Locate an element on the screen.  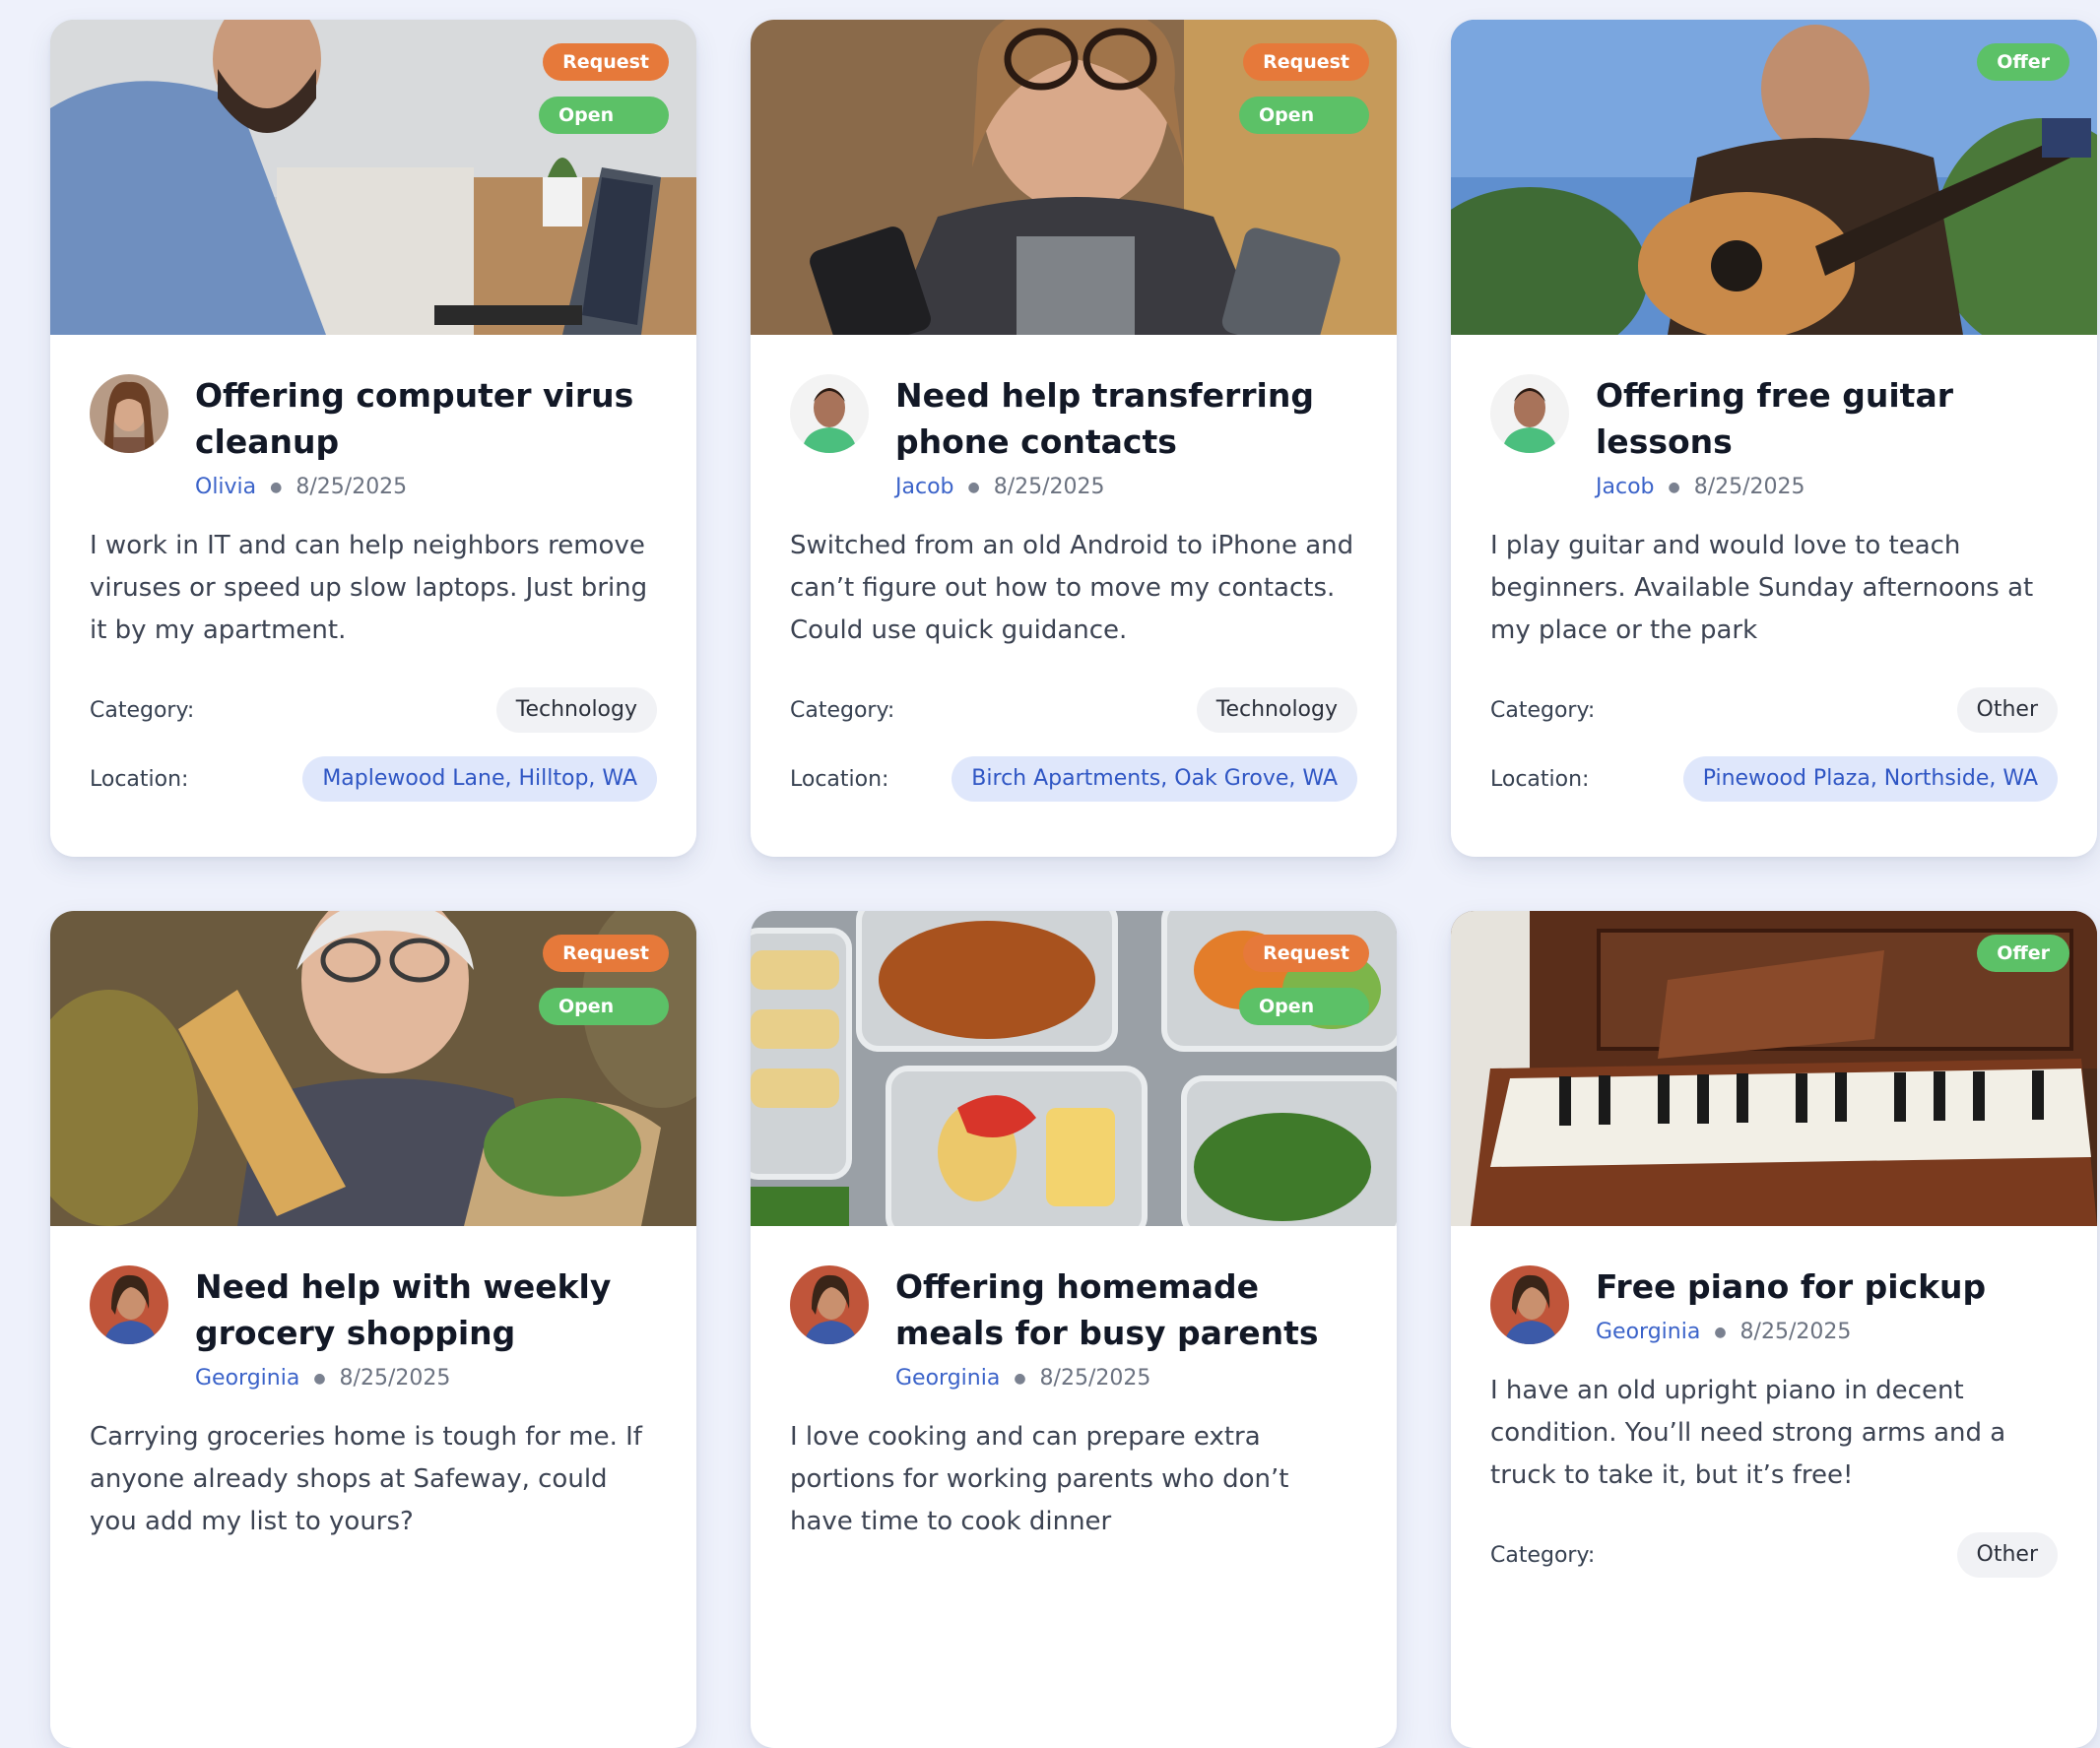
listing-title: Free piano for pickup is located at coordinates (1827, 1286).